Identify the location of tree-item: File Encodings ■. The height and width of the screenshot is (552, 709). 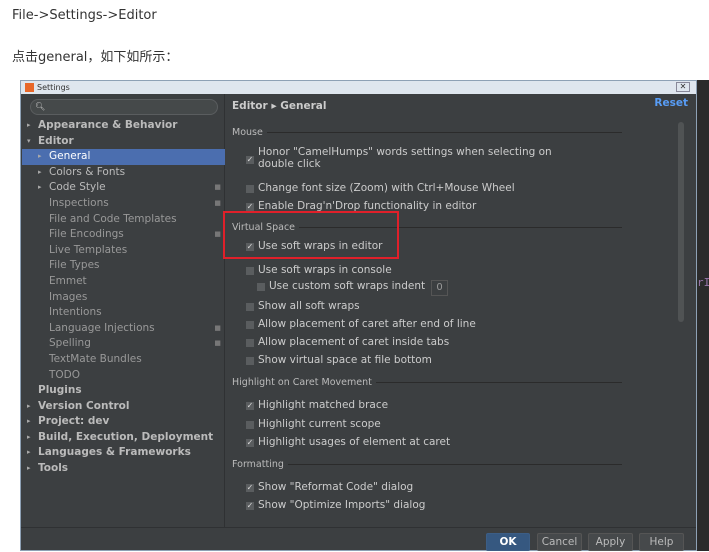
(123, 235).